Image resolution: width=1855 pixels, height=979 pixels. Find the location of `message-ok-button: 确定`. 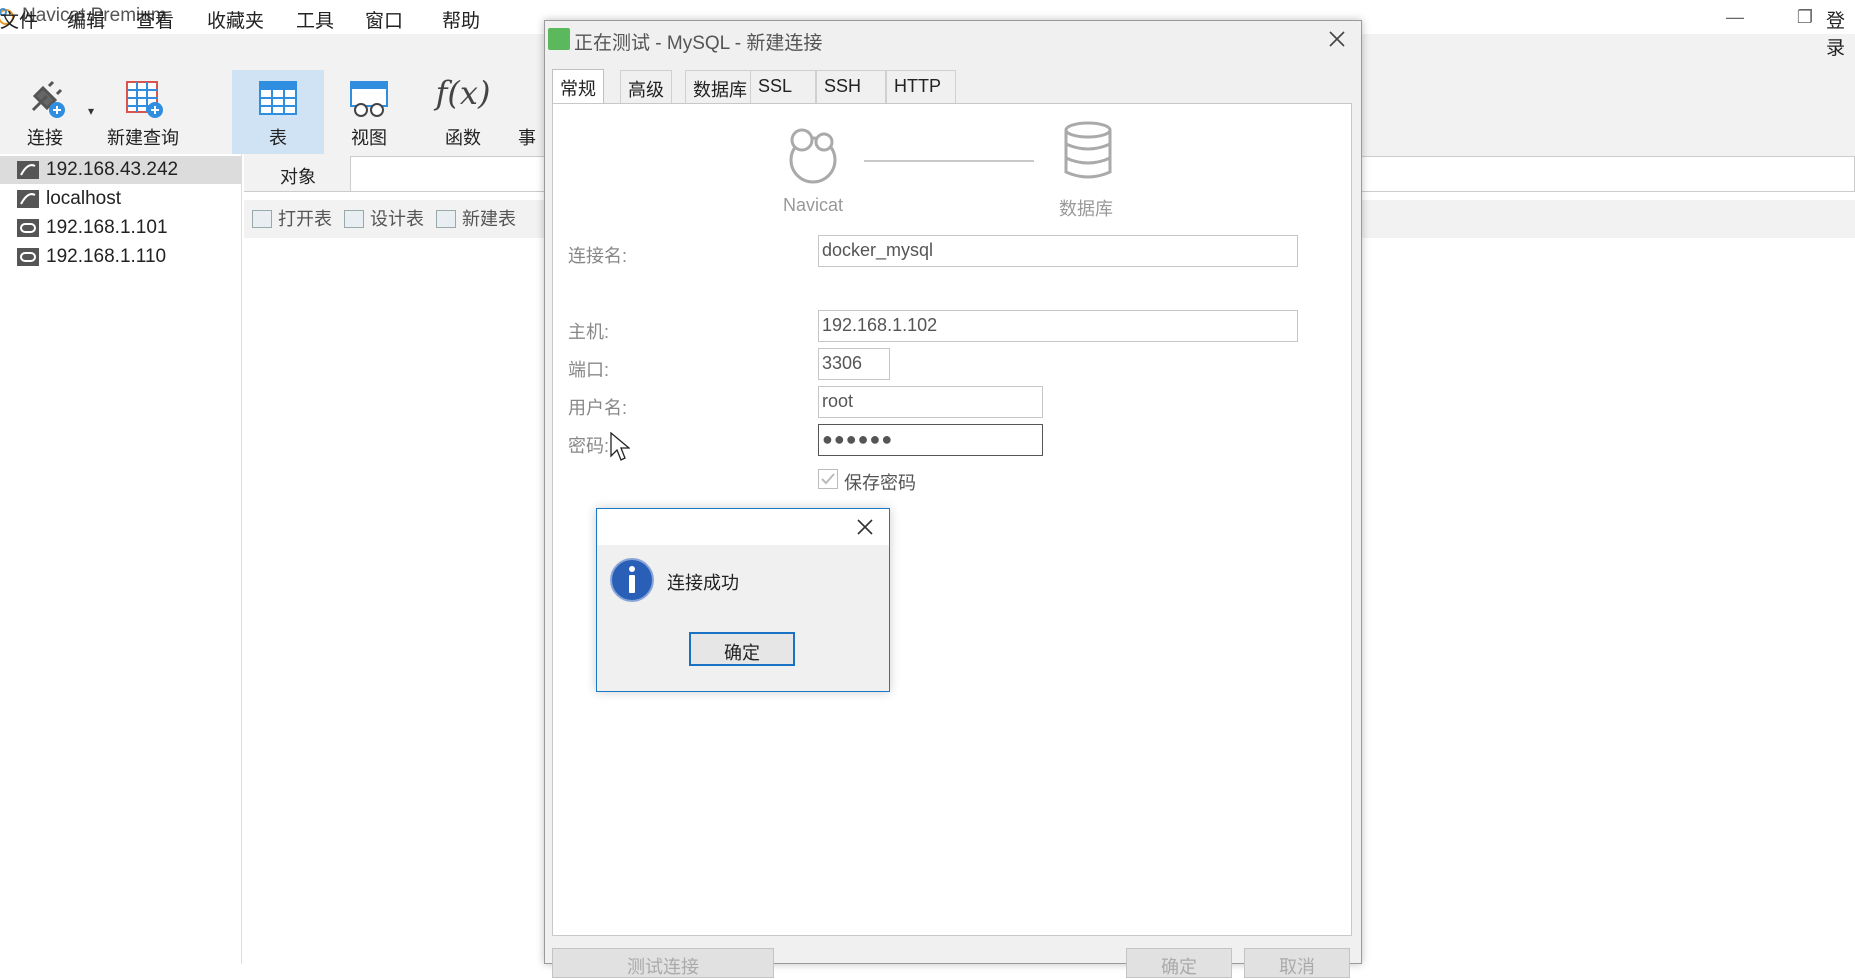

message-ok-button: 确定 is located at coordinates (742, 649).